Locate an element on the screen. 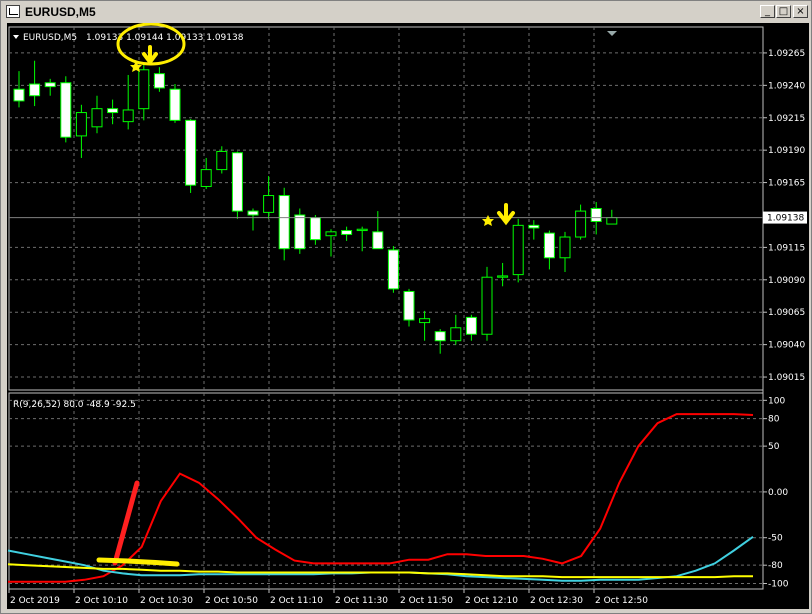 The width and height of the screenshot is (812, 614). minimize-button: _ is located at coordinates (767, 11).